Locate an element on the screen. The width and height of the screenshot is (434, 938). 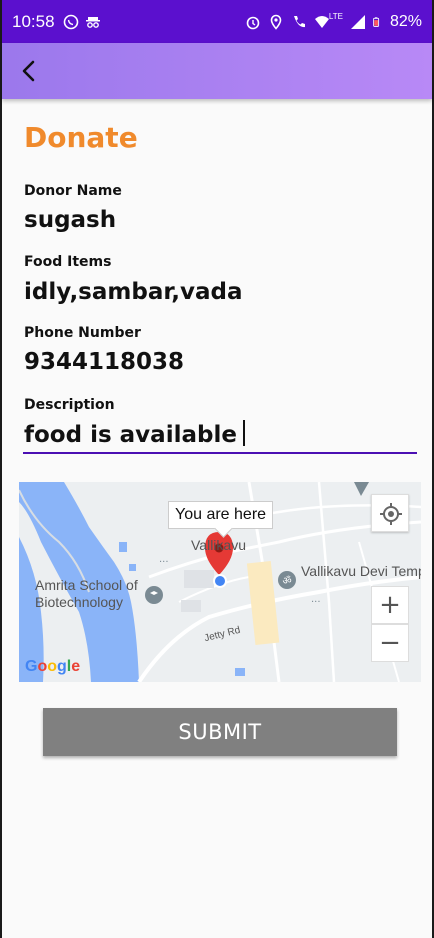
food-items-field: idly,sambar,vada is located at coordinates (133, 292).